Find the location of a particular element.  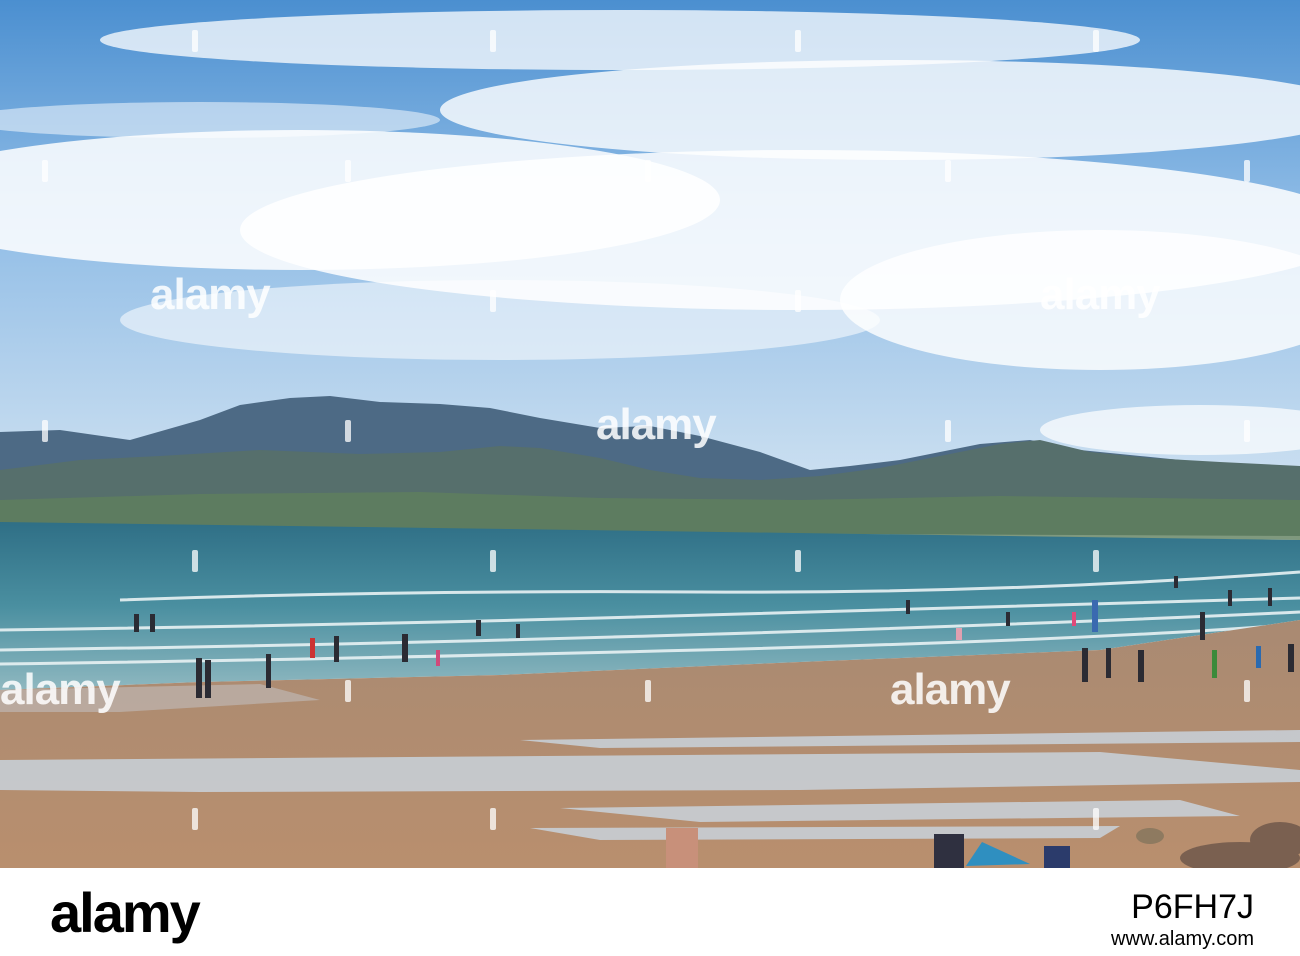

image-id: P6FH7J is located at coordinates (1192, 907).